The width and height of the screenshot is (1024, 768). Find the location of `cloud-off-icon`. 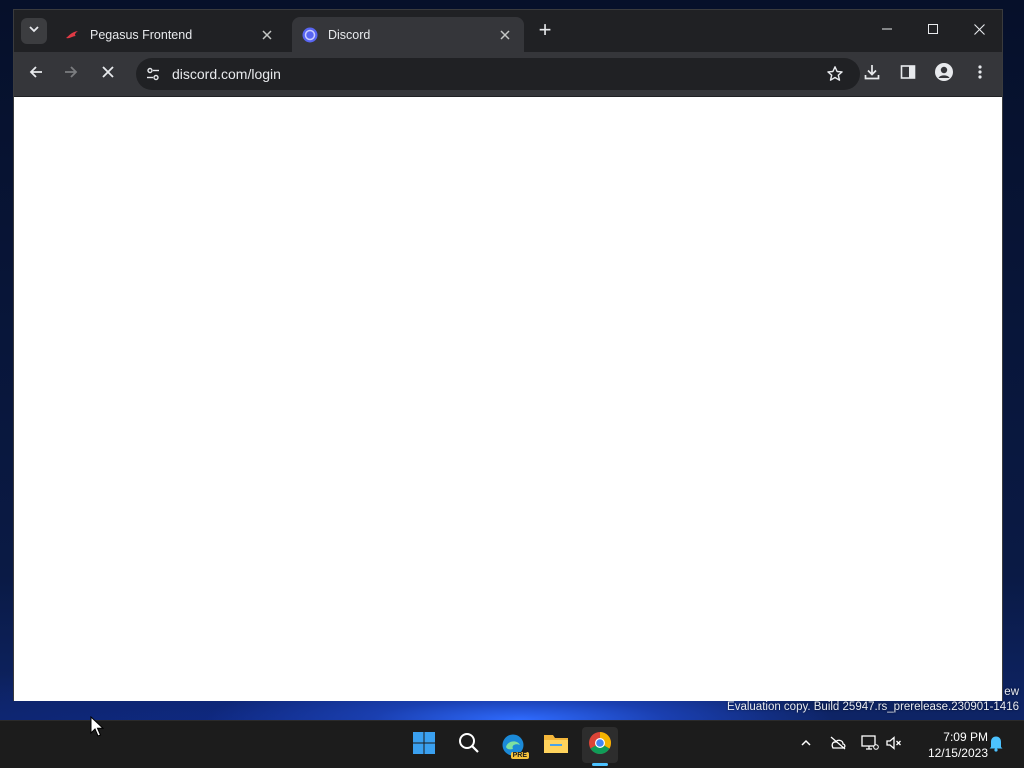

cloud-off-icon is located at coordinates (838, 745).